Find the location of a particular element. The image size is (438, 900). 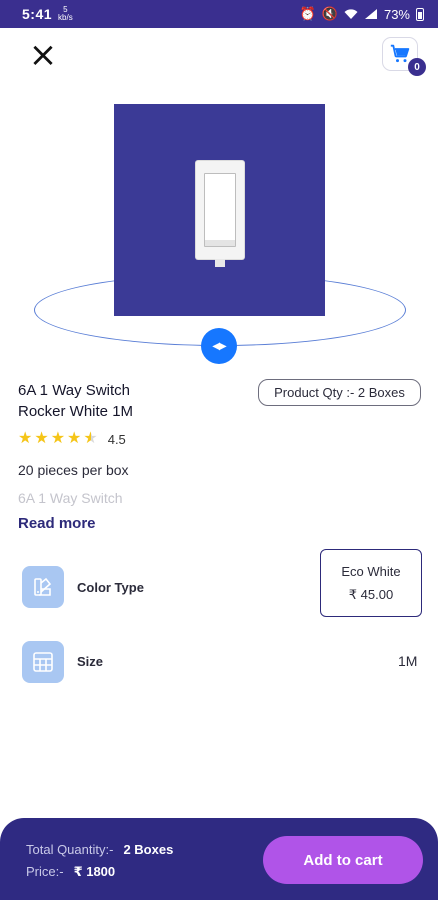

cart-icon is located at coordinates (400, 53).